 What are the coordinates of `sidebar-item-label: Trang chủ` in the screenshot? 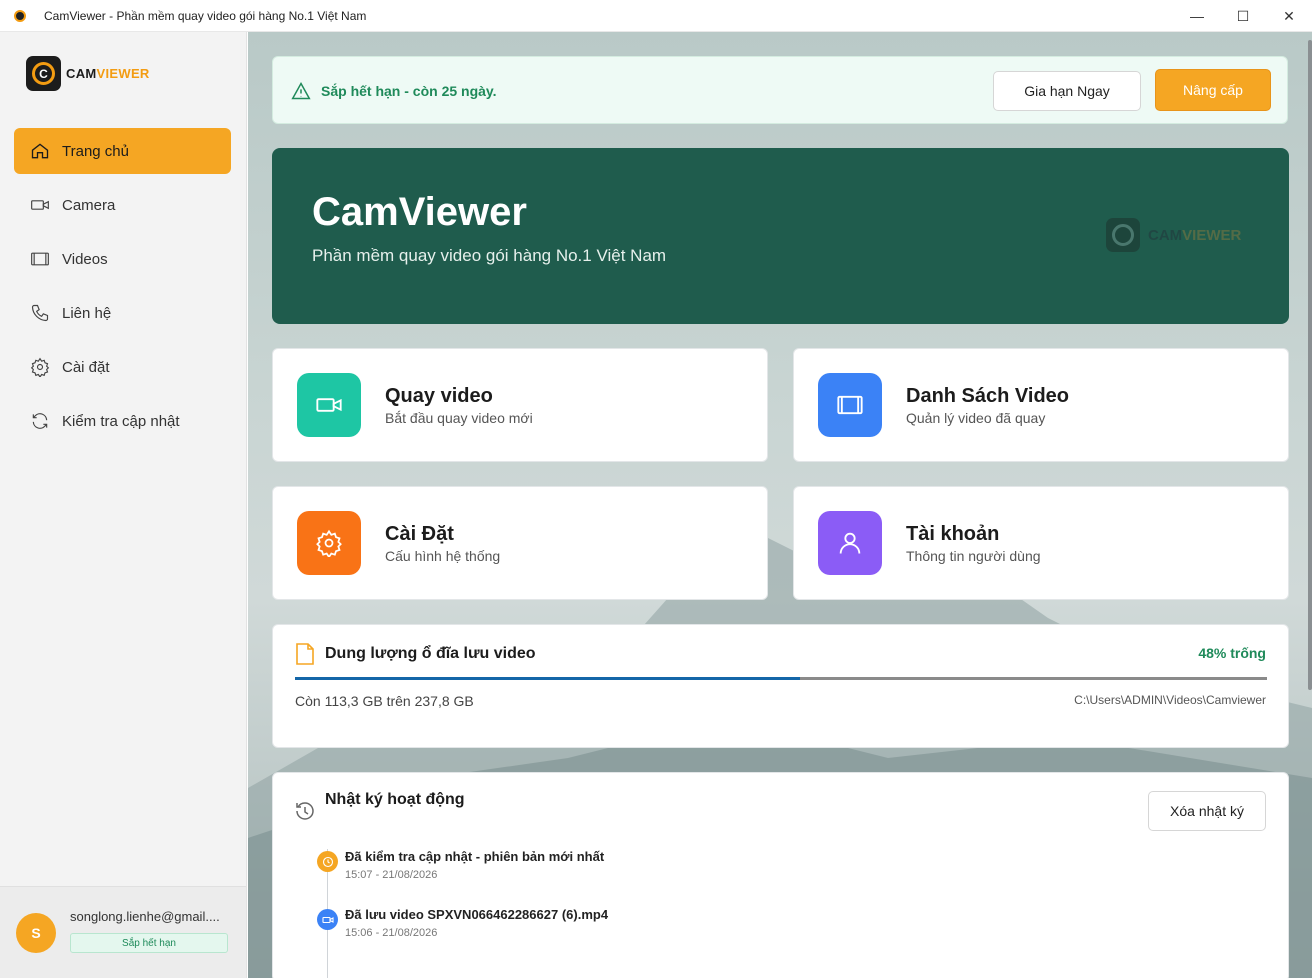 It's located at (95, 151).